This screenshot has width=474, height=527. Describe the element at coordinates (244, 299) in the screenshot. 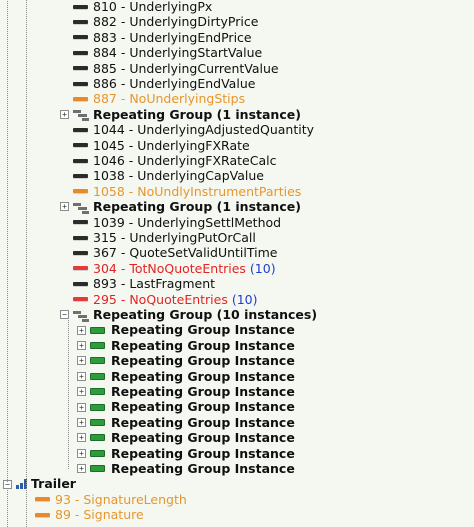

I see `field-count: (10)` at that location.